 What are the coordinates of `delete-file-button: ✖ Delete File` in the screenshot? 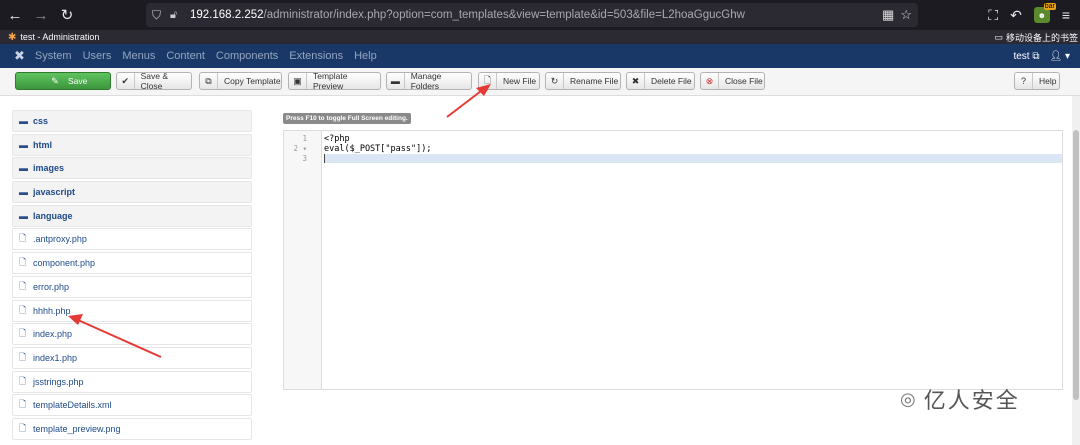 It's located at (660, 81).